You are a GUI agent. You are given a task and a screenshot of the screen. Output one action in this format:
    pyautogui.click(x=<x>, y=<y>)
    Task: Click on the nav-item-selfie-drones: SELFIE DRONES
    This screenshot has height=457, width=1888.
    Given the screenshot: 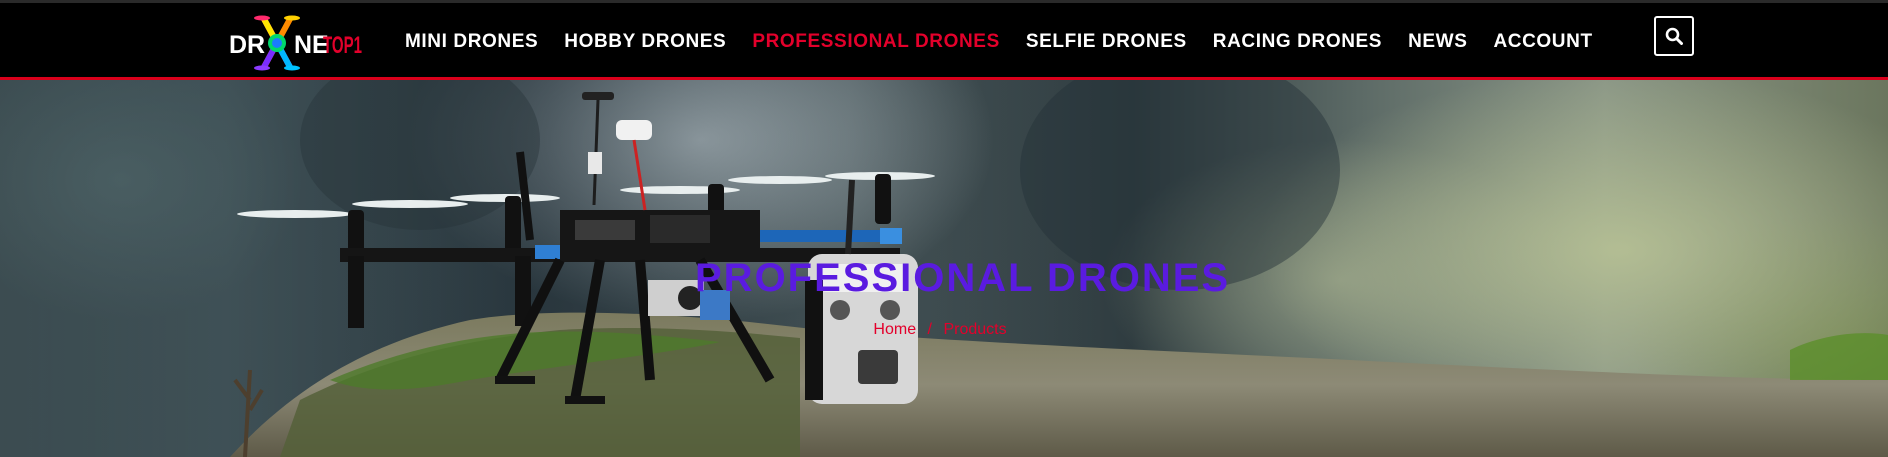 What is the action you would take?
    pyautogui.click(x=1106, y=42)
    